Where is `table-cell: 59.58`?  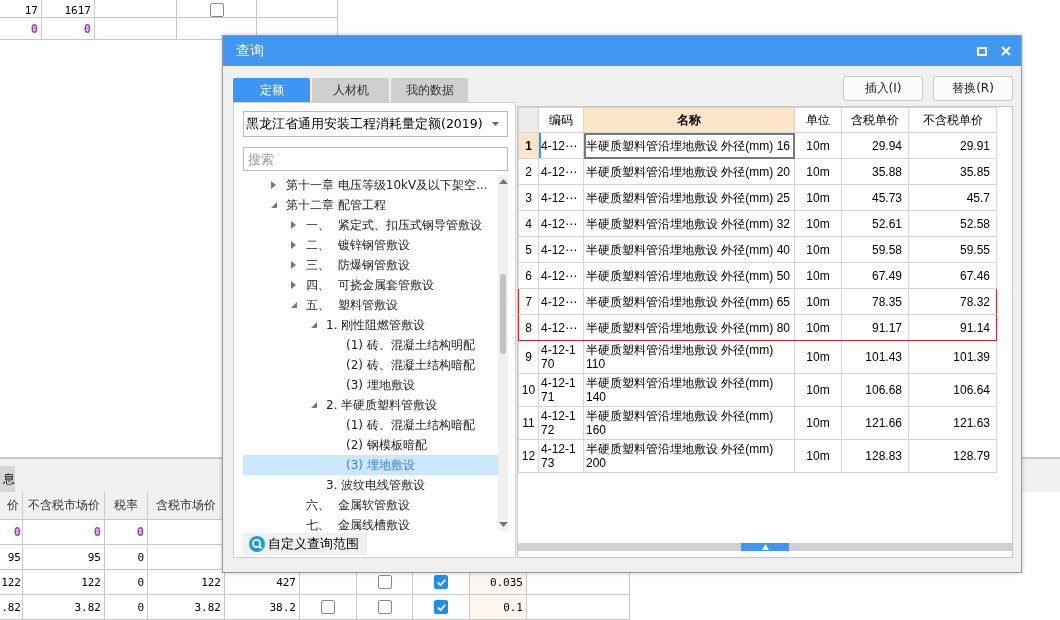 table-cell: 59.58 is located at coordinates (875, 249).